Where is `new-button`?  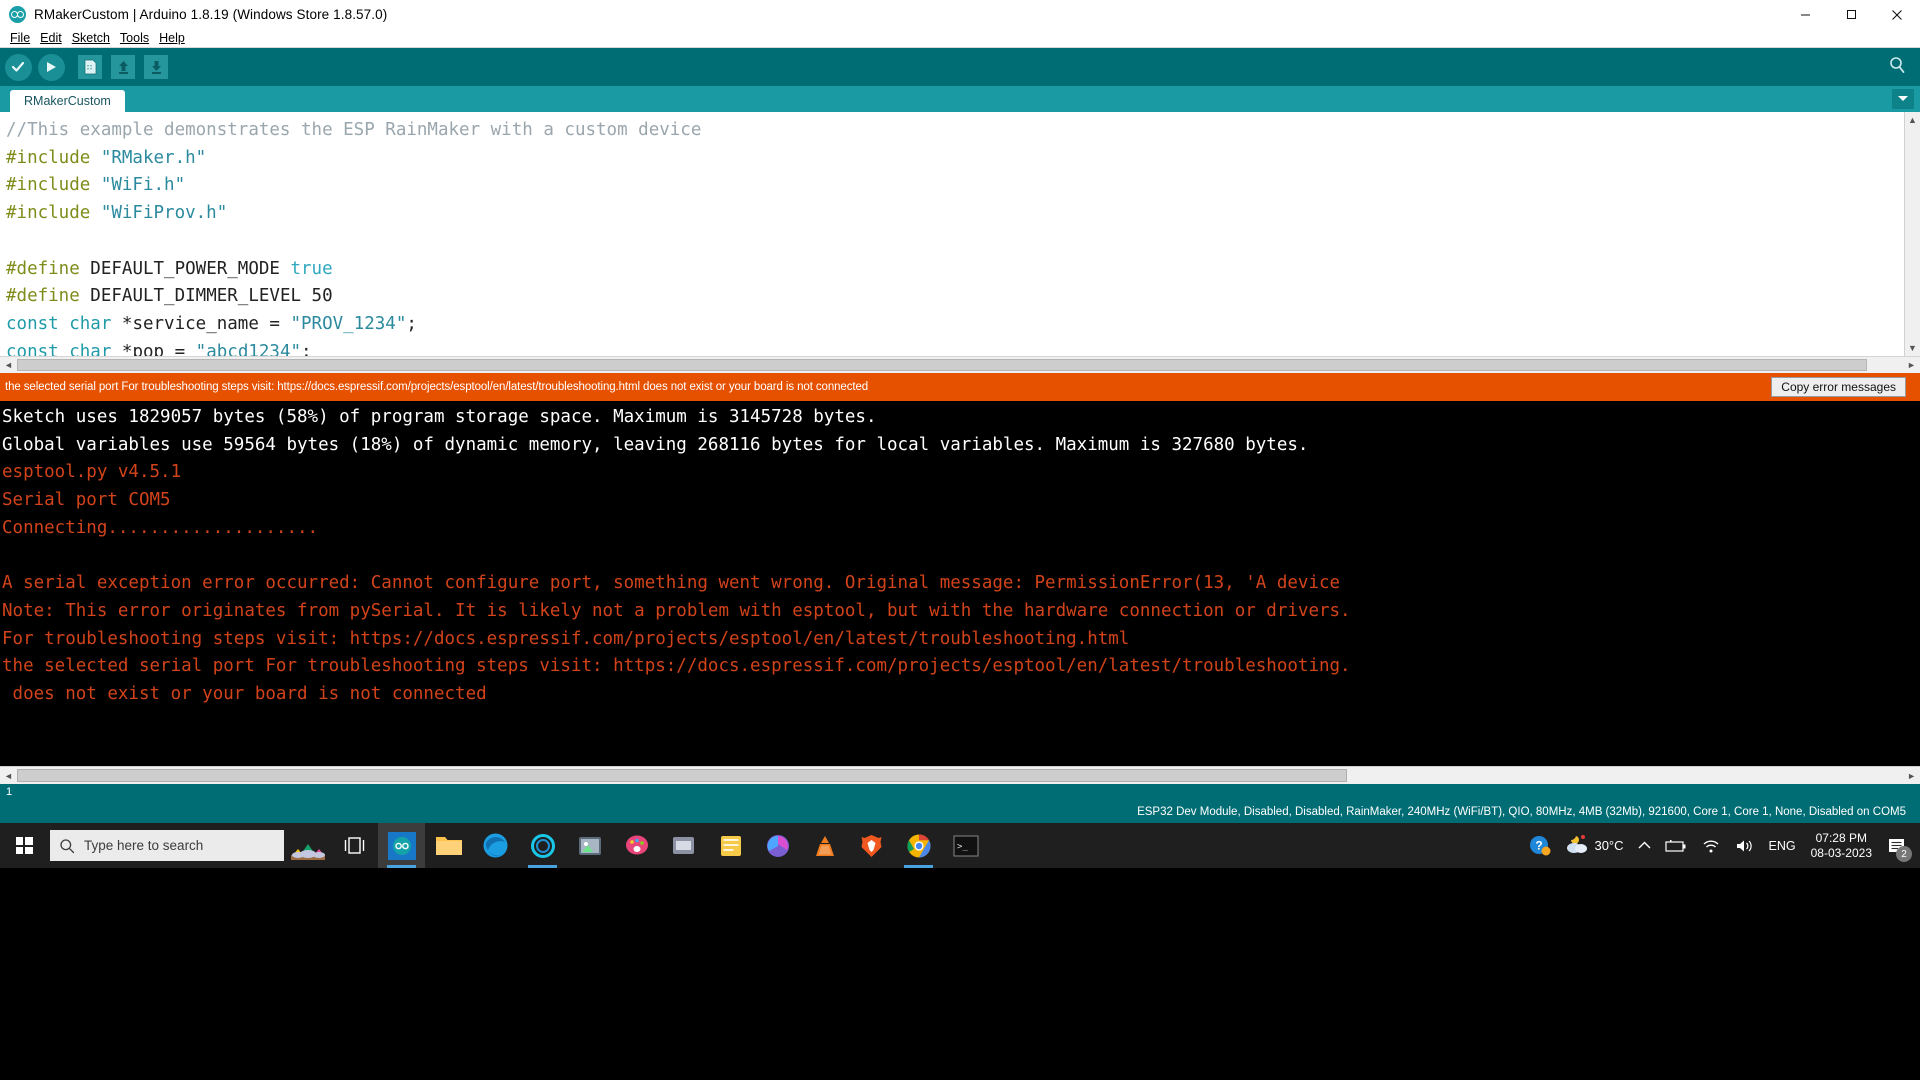
new-button is located at coordinates (90, 67).